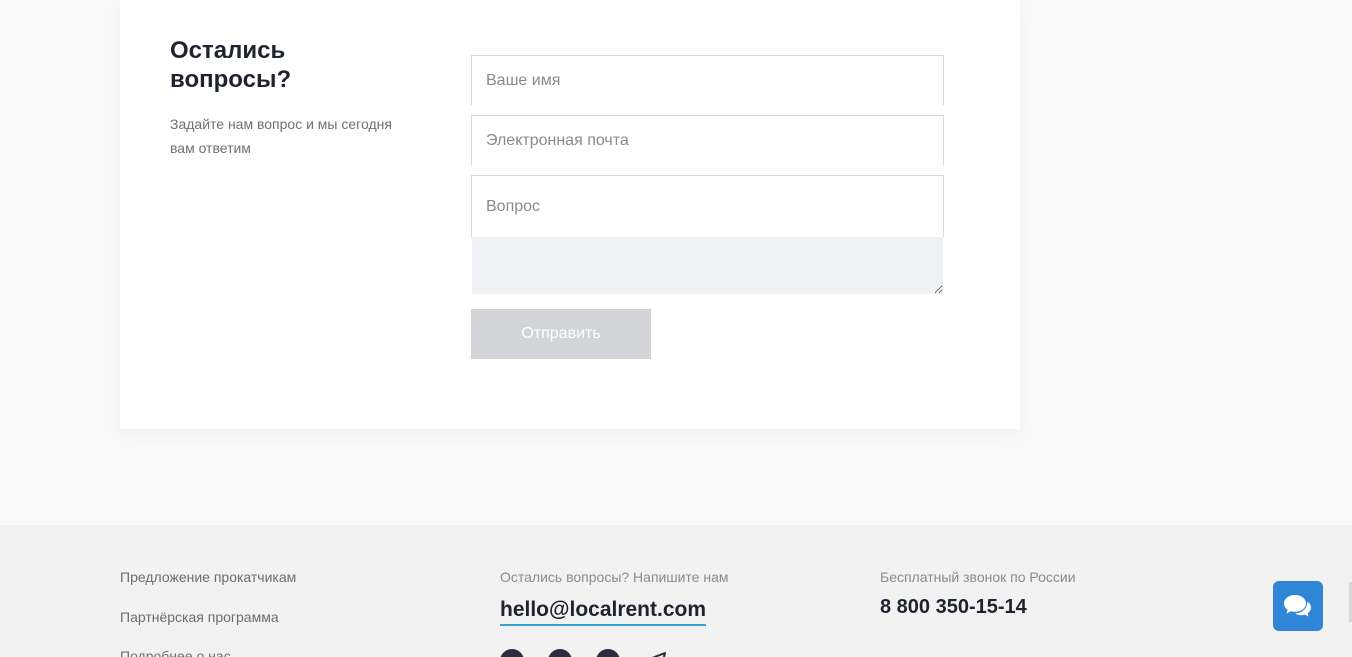 This screenshot has width=1352, height=657. What do you see at coordinates (707, 265) in the screenshot?
I see `question-textarea` at bounding box center [707, 265].